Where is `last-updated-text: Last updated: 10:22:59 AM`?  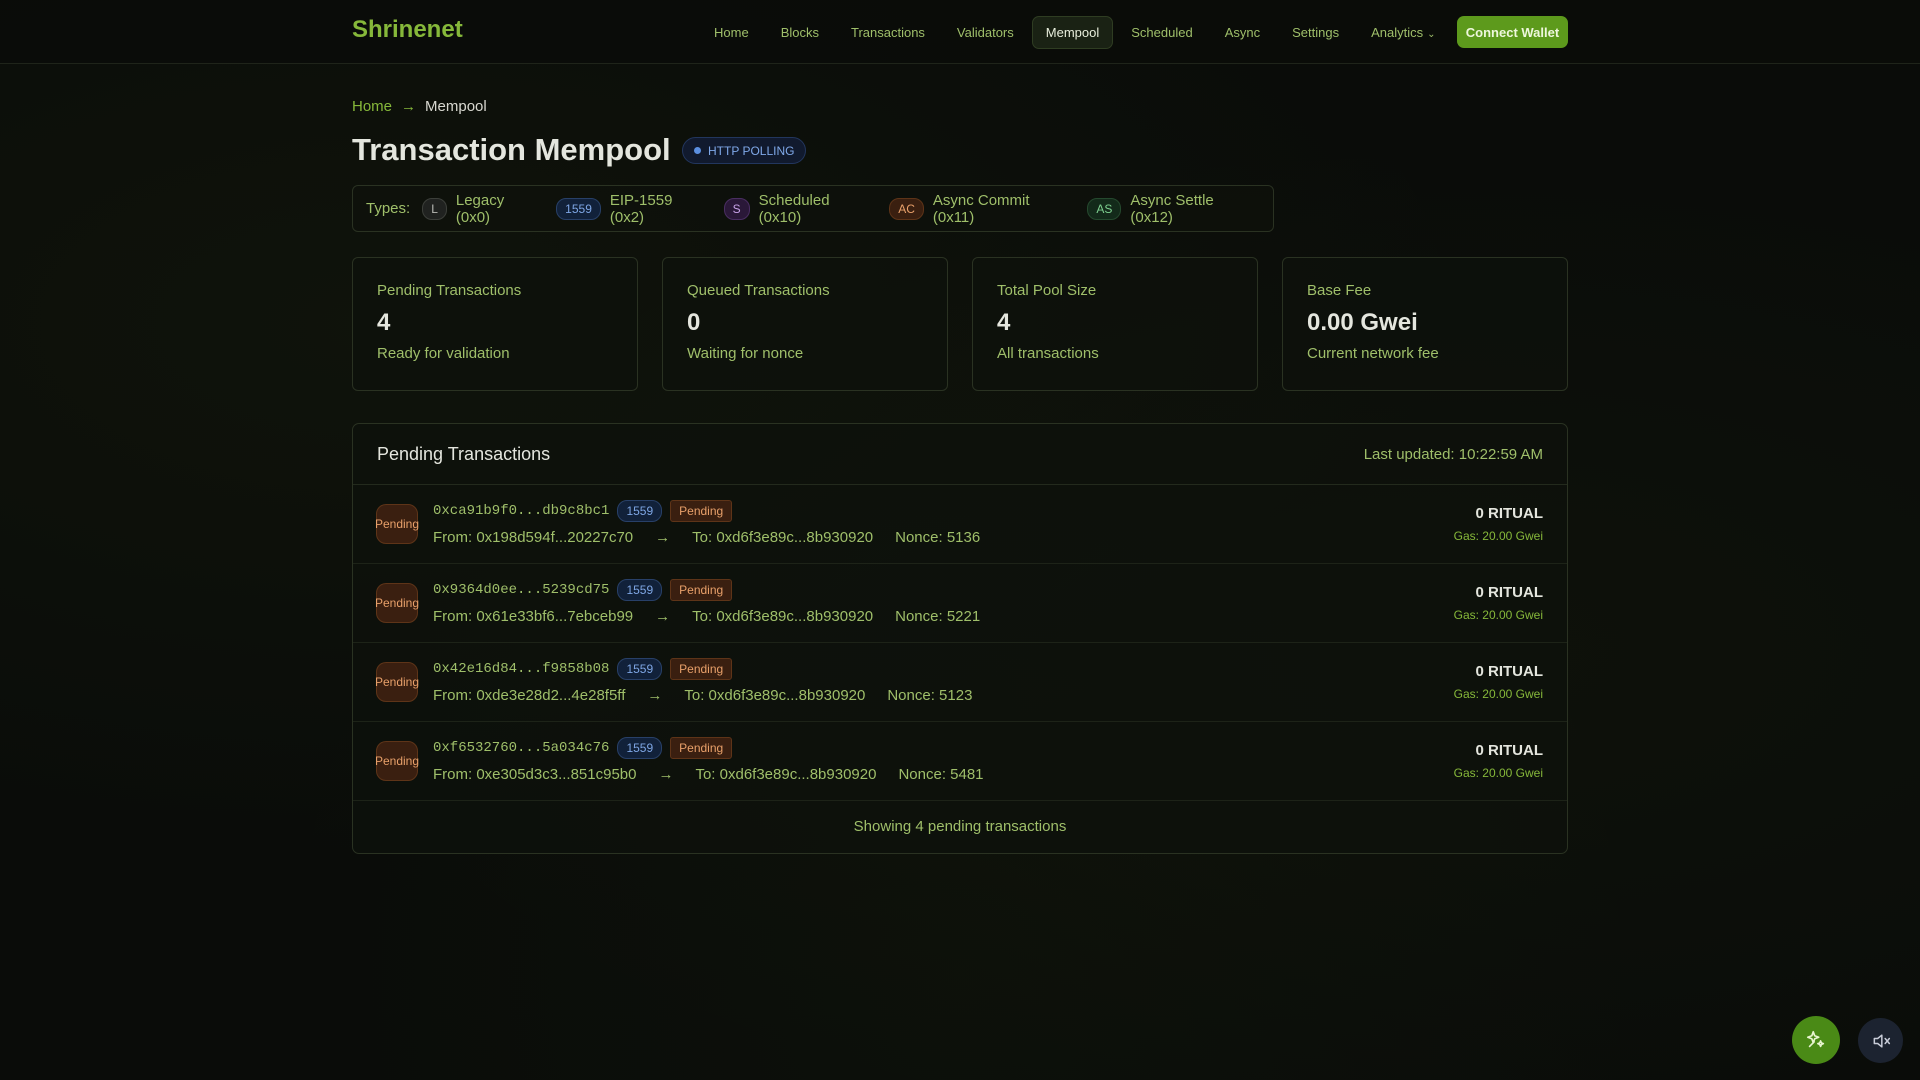 last-updated-text: Last updated: 10:22:59 AM is located at coordinates (1453, 454).